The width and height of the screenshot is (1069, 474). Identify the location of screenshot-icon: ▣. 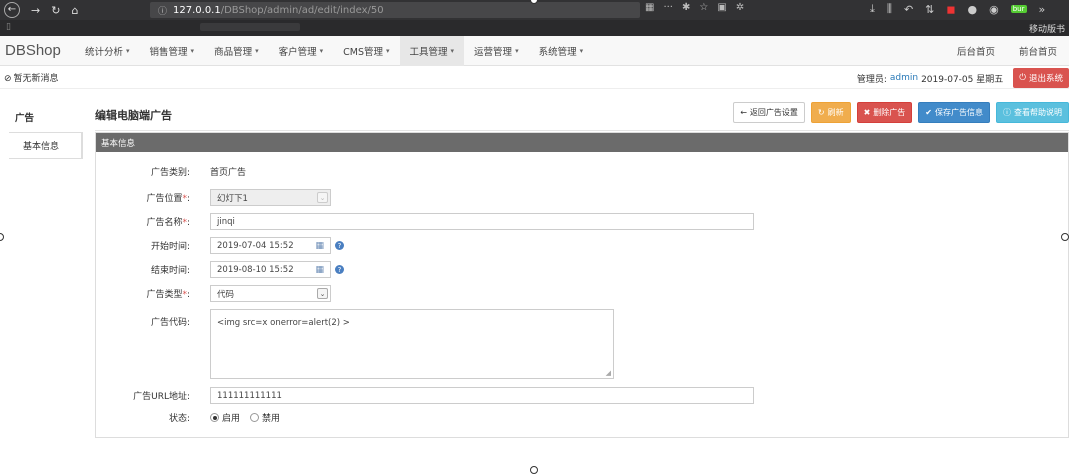
(721, 7).